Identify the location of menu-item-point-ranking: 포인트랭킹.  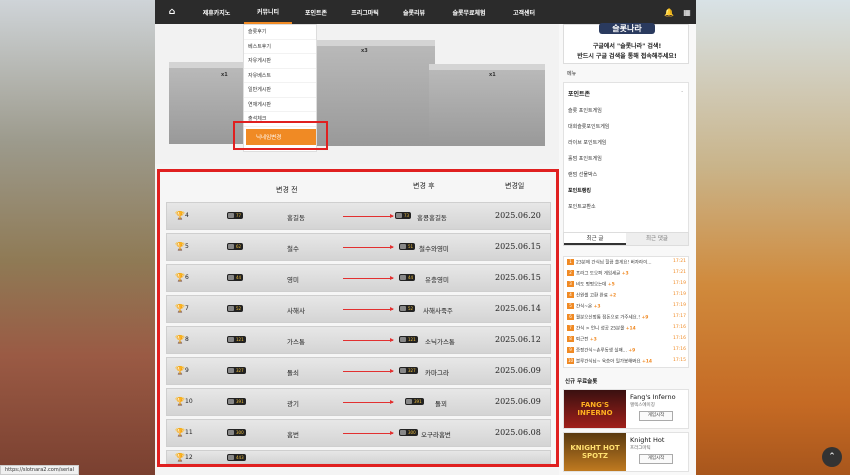
(579, 190).